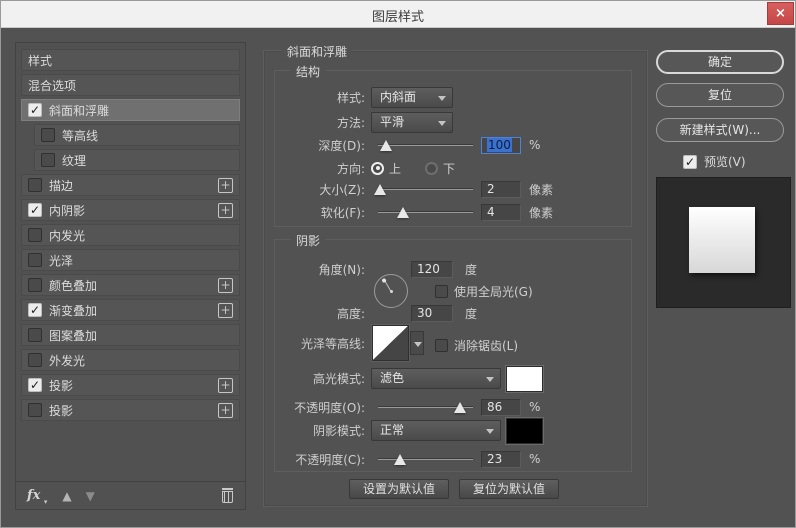  Describe the element at coordinates (308, 71) in the screenshot. I see `structure-legend: 结构` at that location.